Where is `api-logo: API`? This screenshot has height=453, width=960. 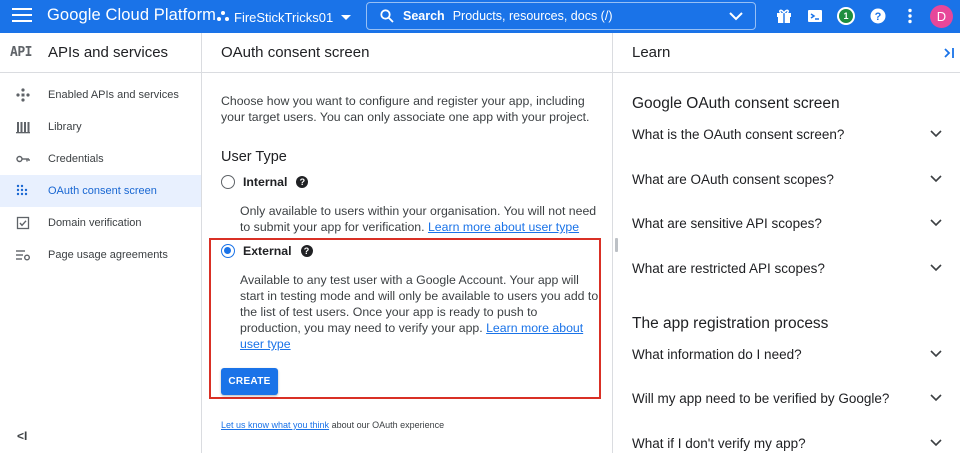 api-logo: API is located at coordinates (21, 52).